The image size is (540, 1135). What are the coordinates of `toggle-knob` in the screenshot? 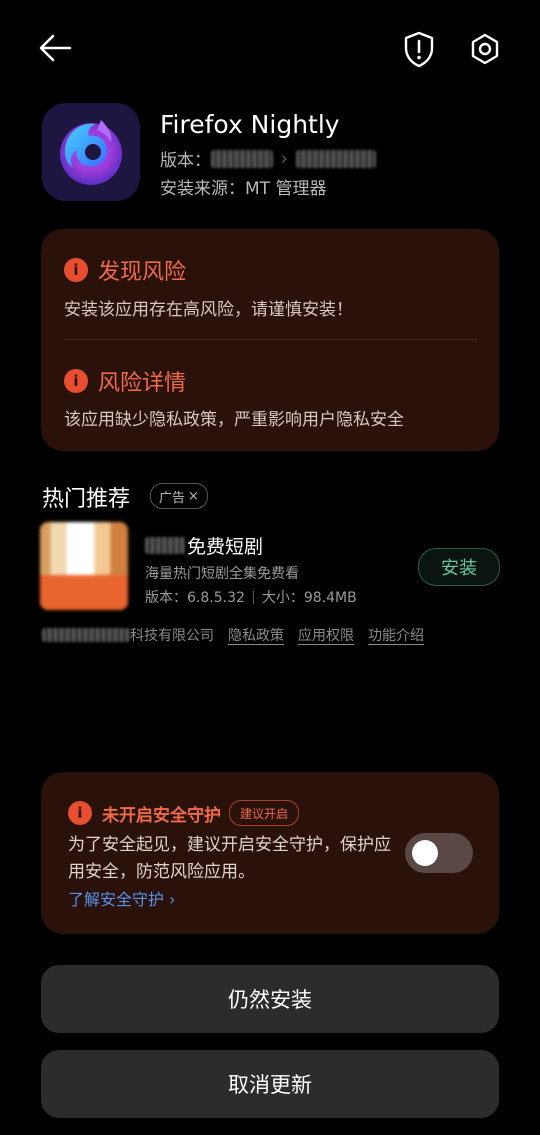 It's located at (425, 853).